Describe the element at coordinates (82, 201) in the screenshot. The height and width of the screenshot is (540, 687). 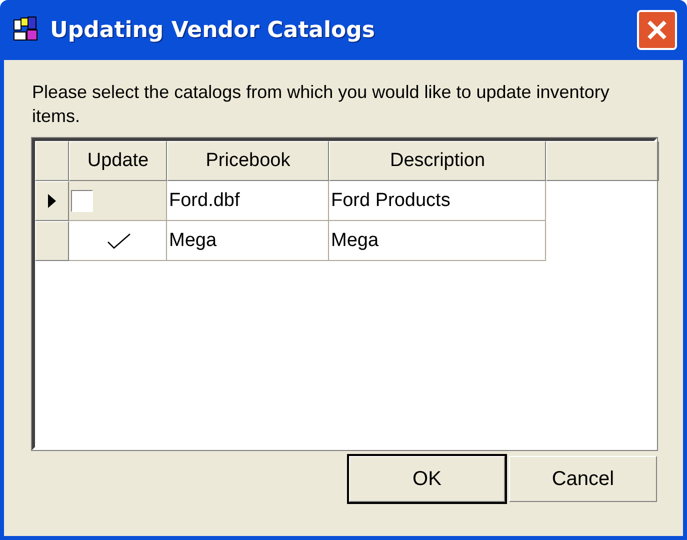
I see `checkbox` at that location.